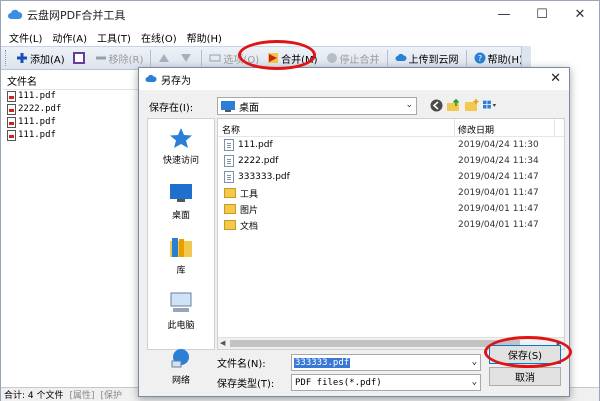 The height and width of the screenshot is (401, 600). I want to click on filetype-dropdown: PDF files(*.pdf) ⌄, so click(386, 382).